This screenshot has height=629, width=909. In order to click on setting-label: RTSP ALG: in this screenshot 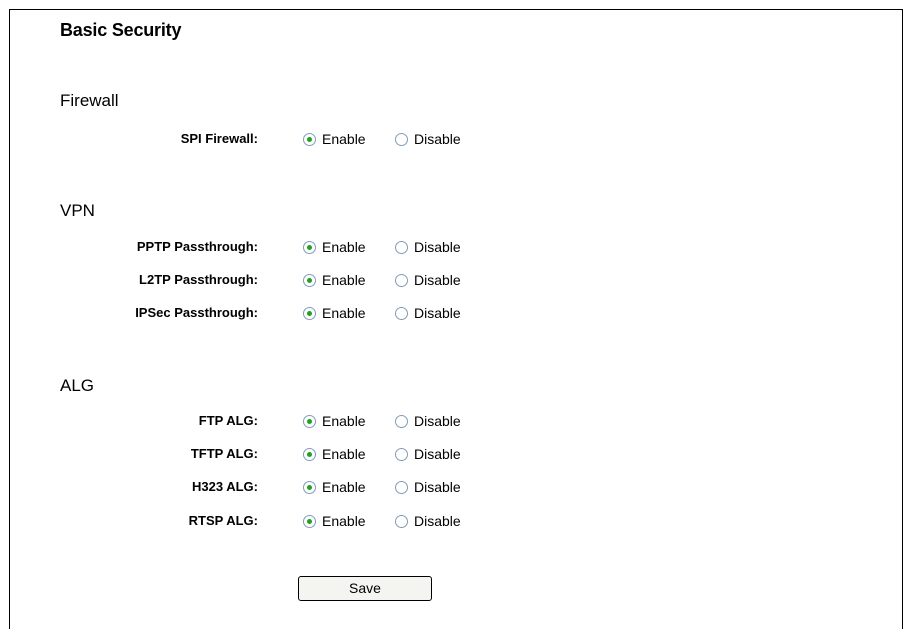, I will do `click(223, 520)`.